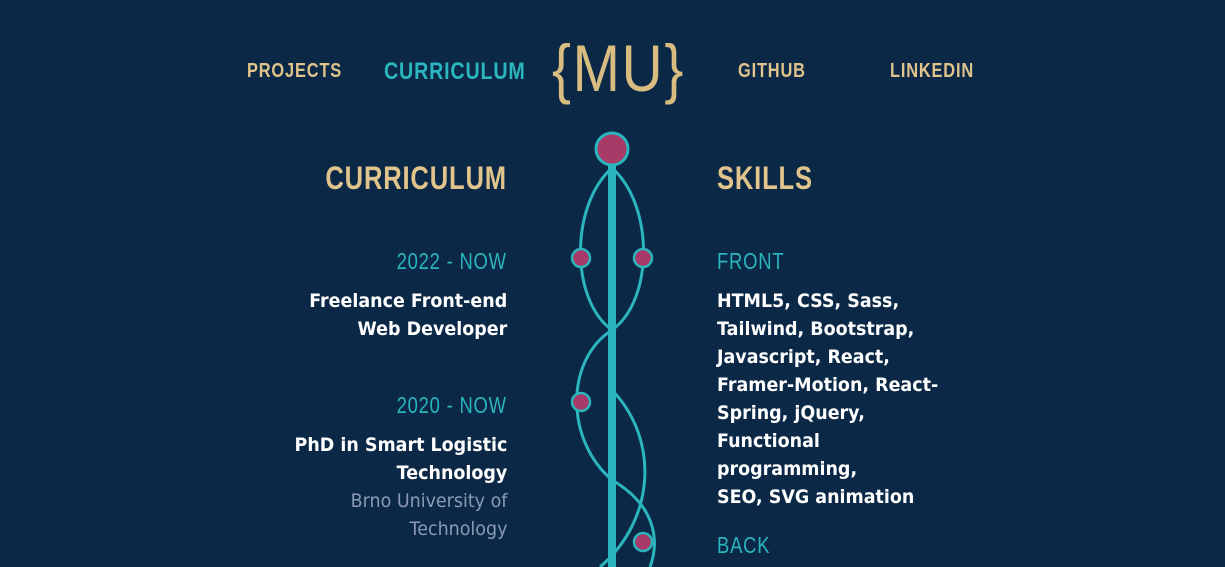 This screenshot has width=1225, height=567. I want to click on entry-role-line: Web Developer, so click(432, 329).